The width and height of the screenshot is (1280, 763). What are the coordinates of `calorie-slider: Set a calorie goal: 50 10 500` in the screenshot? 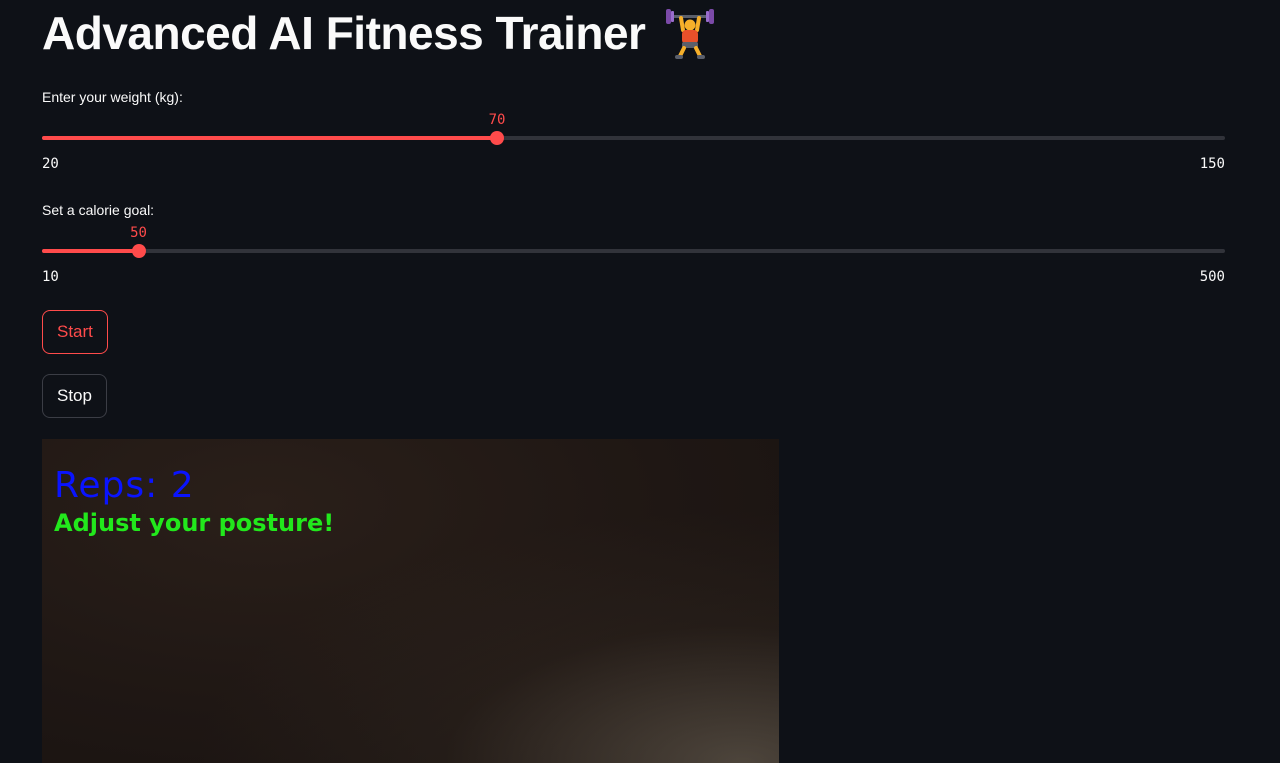 It's located at (633, 247).